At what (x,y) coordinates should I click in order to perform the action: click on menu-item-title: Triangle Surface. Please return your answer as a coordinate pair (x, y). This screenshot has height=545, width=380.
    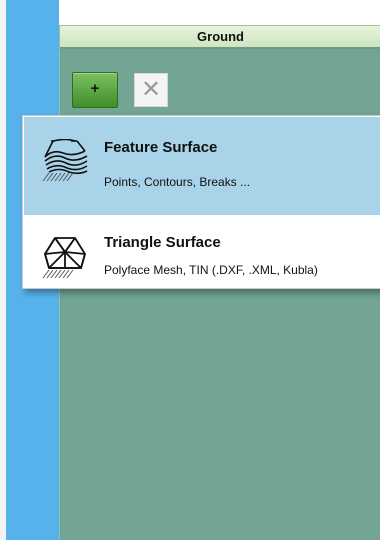
    Looking at the image, I should click on (162, 242).